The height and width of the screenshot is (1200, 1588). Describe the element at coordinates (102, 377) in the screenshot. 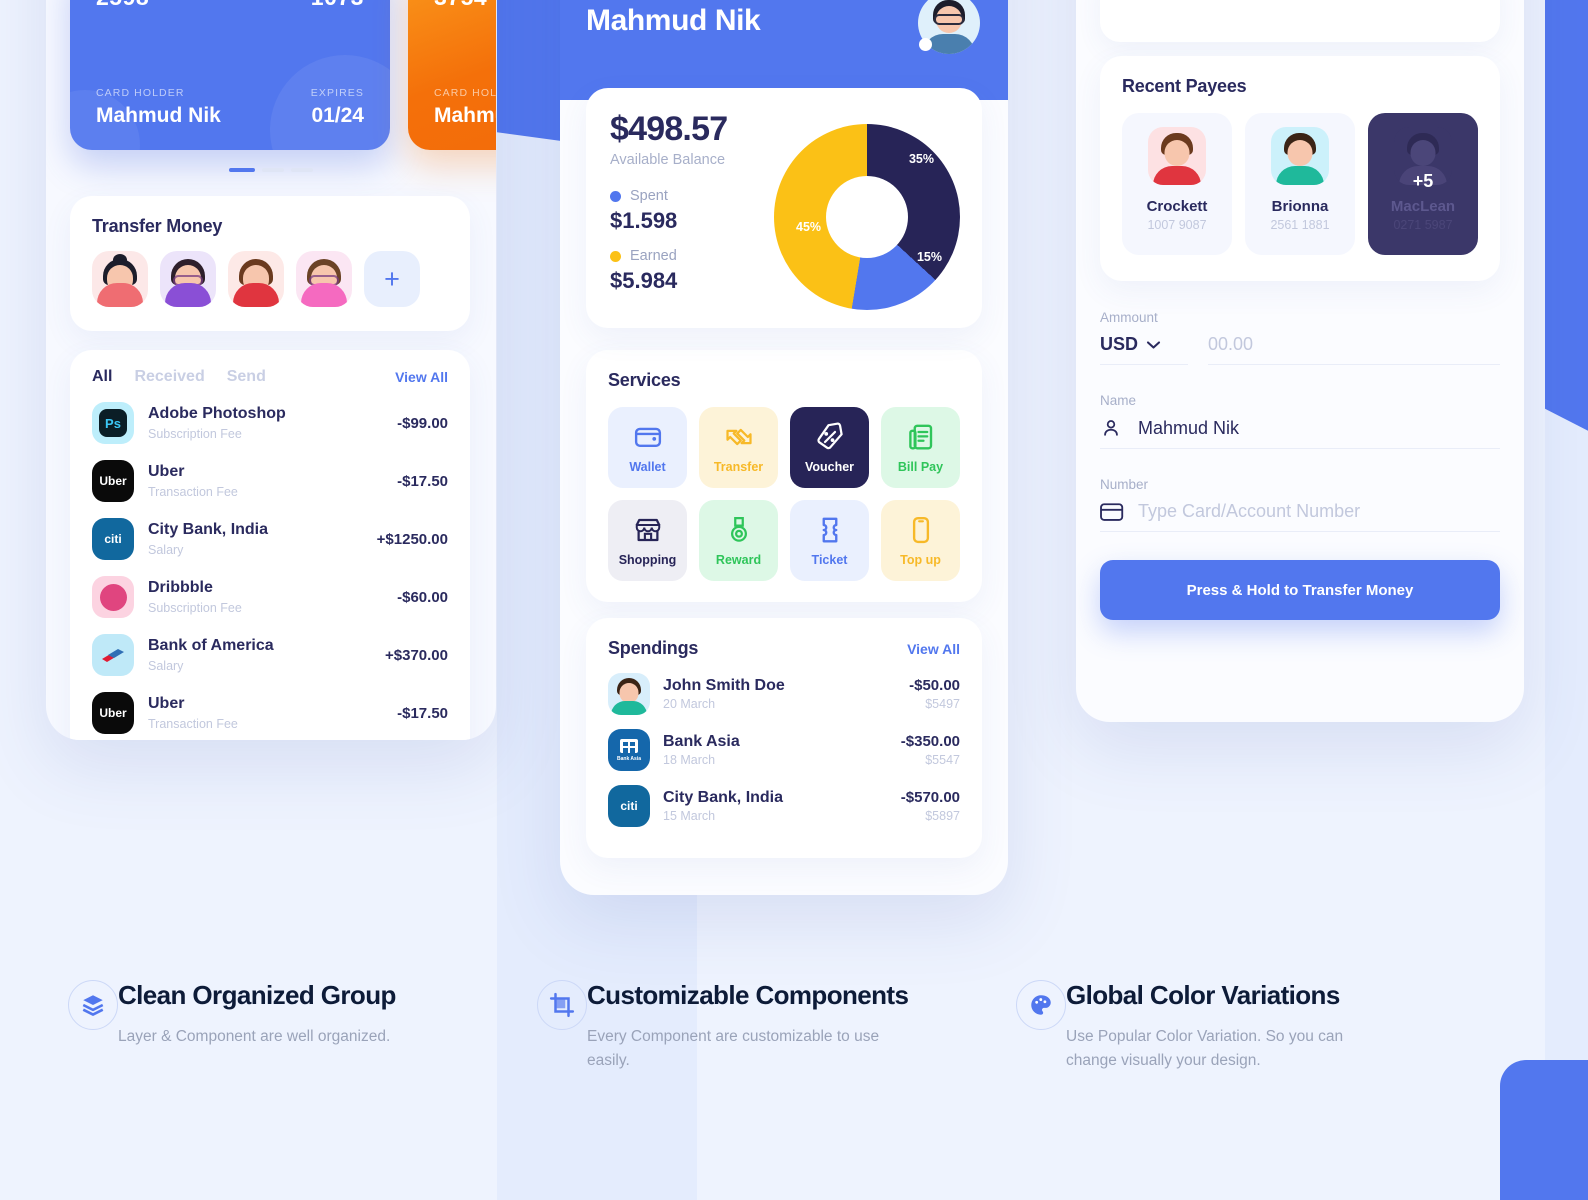

I see `tab-all: All` at that location.